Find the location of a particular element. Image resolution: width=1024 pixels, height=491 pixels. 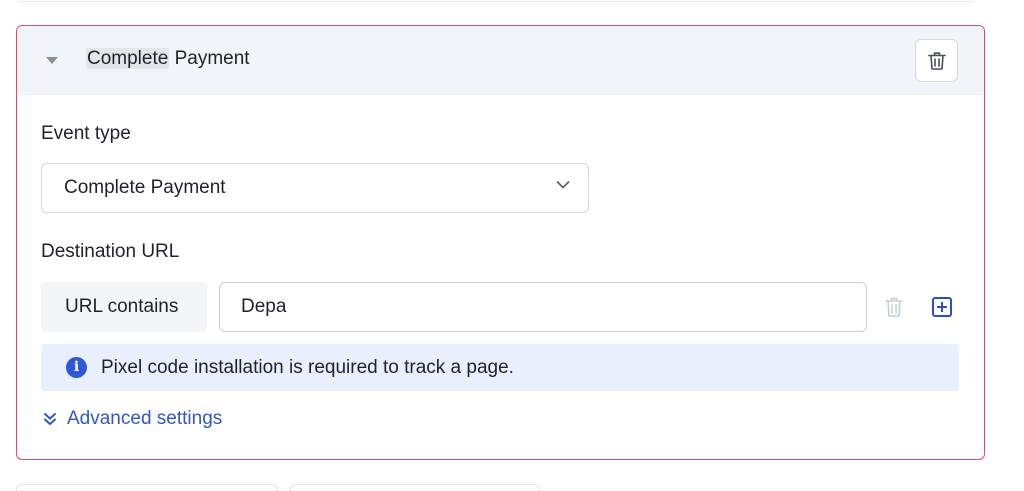

bottom-button-right is located at coordinates (415, 487).